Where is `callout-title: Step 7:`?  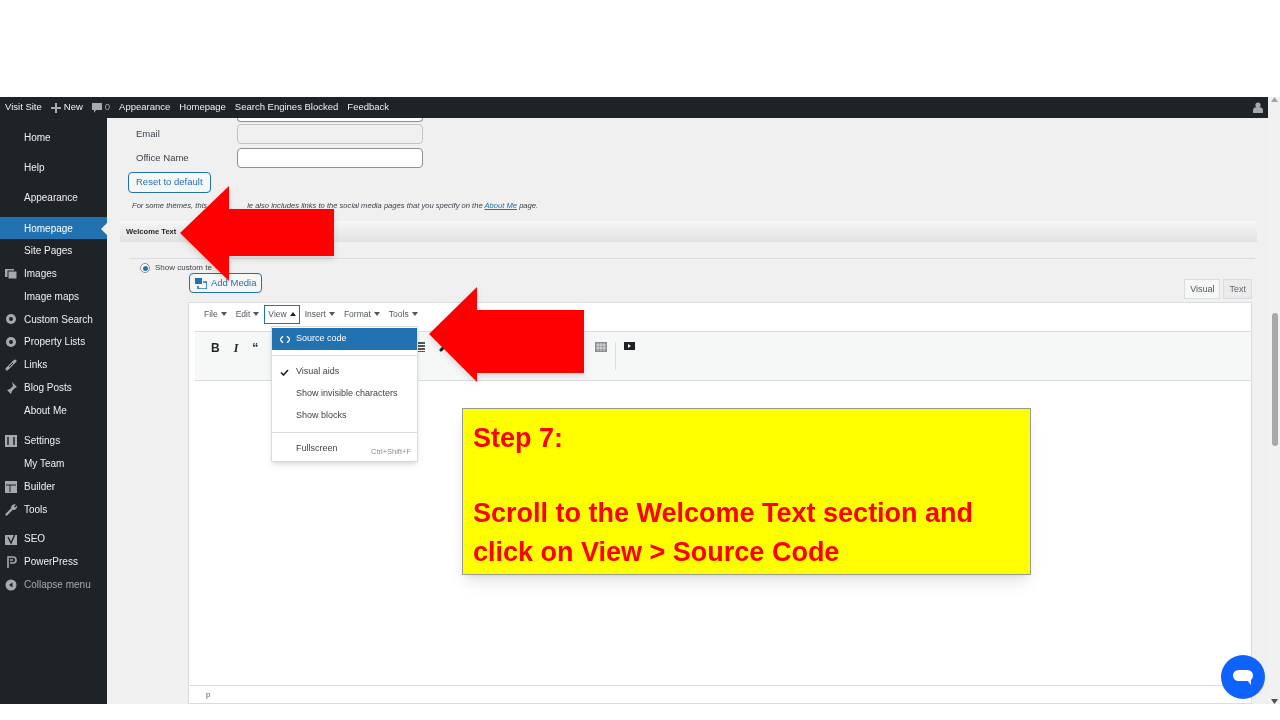
callout-title: Step 7: is located at coordinates (519, 438).